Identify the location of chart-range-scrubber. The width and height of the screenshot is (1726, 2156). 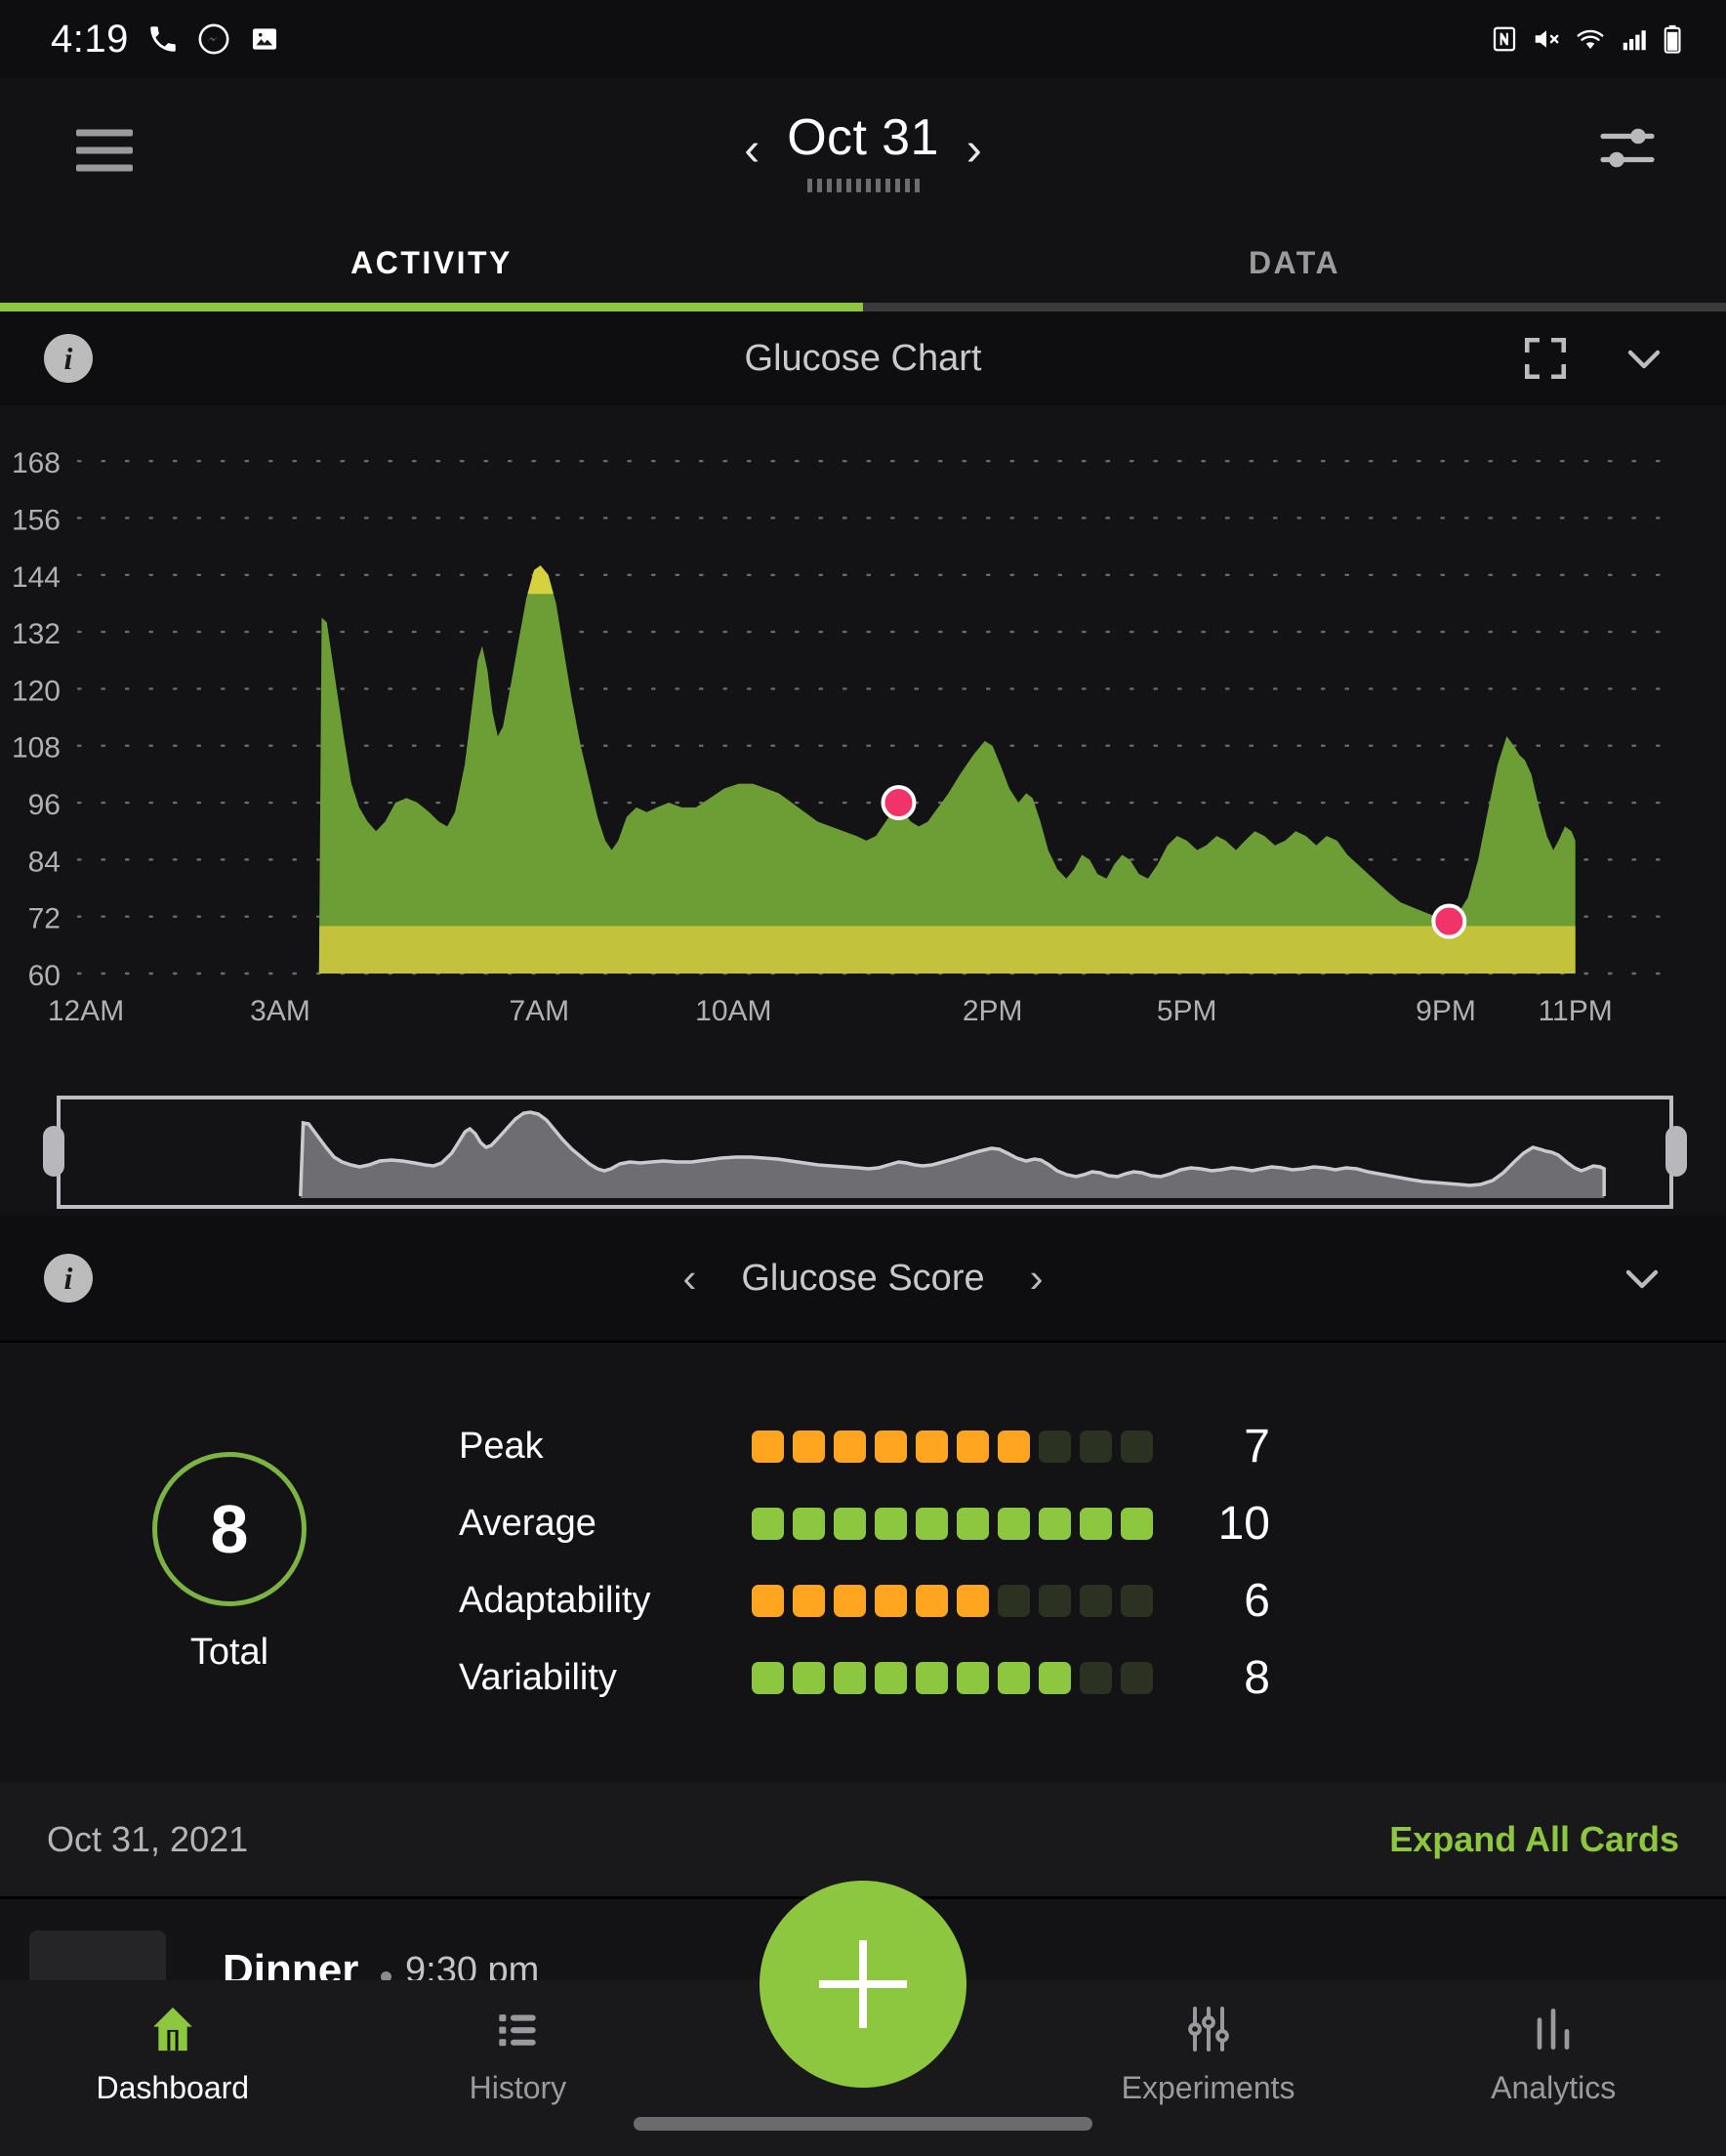
(863, 1152).